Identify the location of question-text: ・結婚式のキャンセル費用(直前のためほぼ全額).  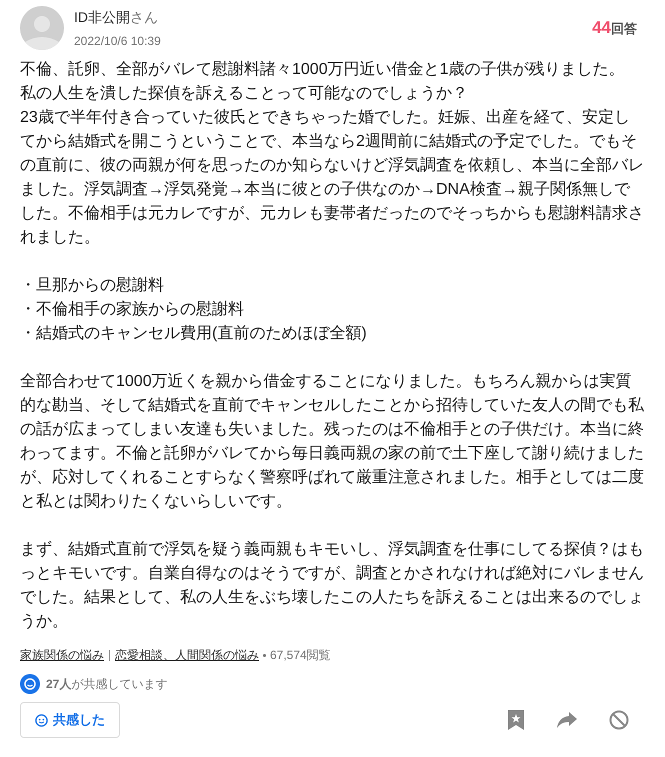
(194, 334).